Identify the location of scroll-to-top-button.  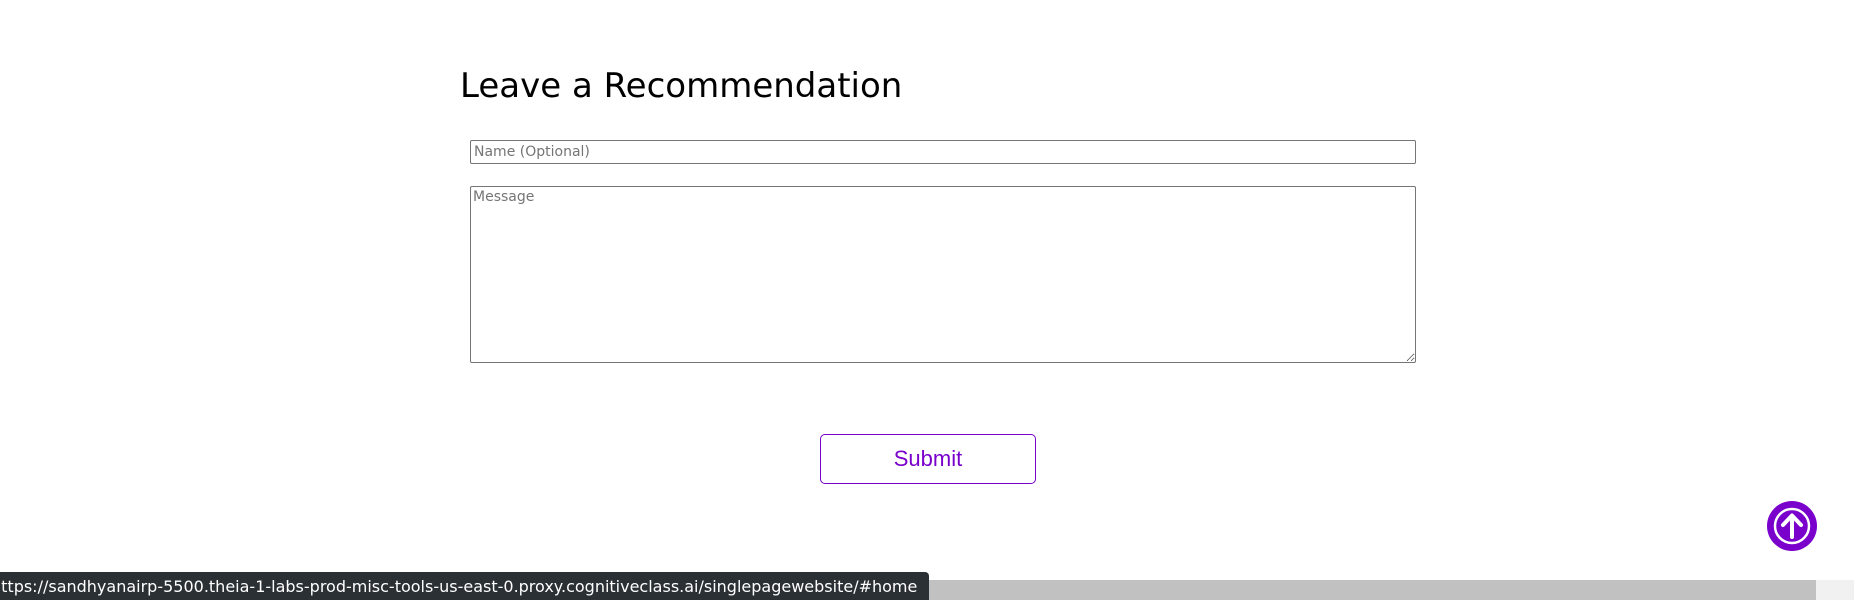
(1792, 526).